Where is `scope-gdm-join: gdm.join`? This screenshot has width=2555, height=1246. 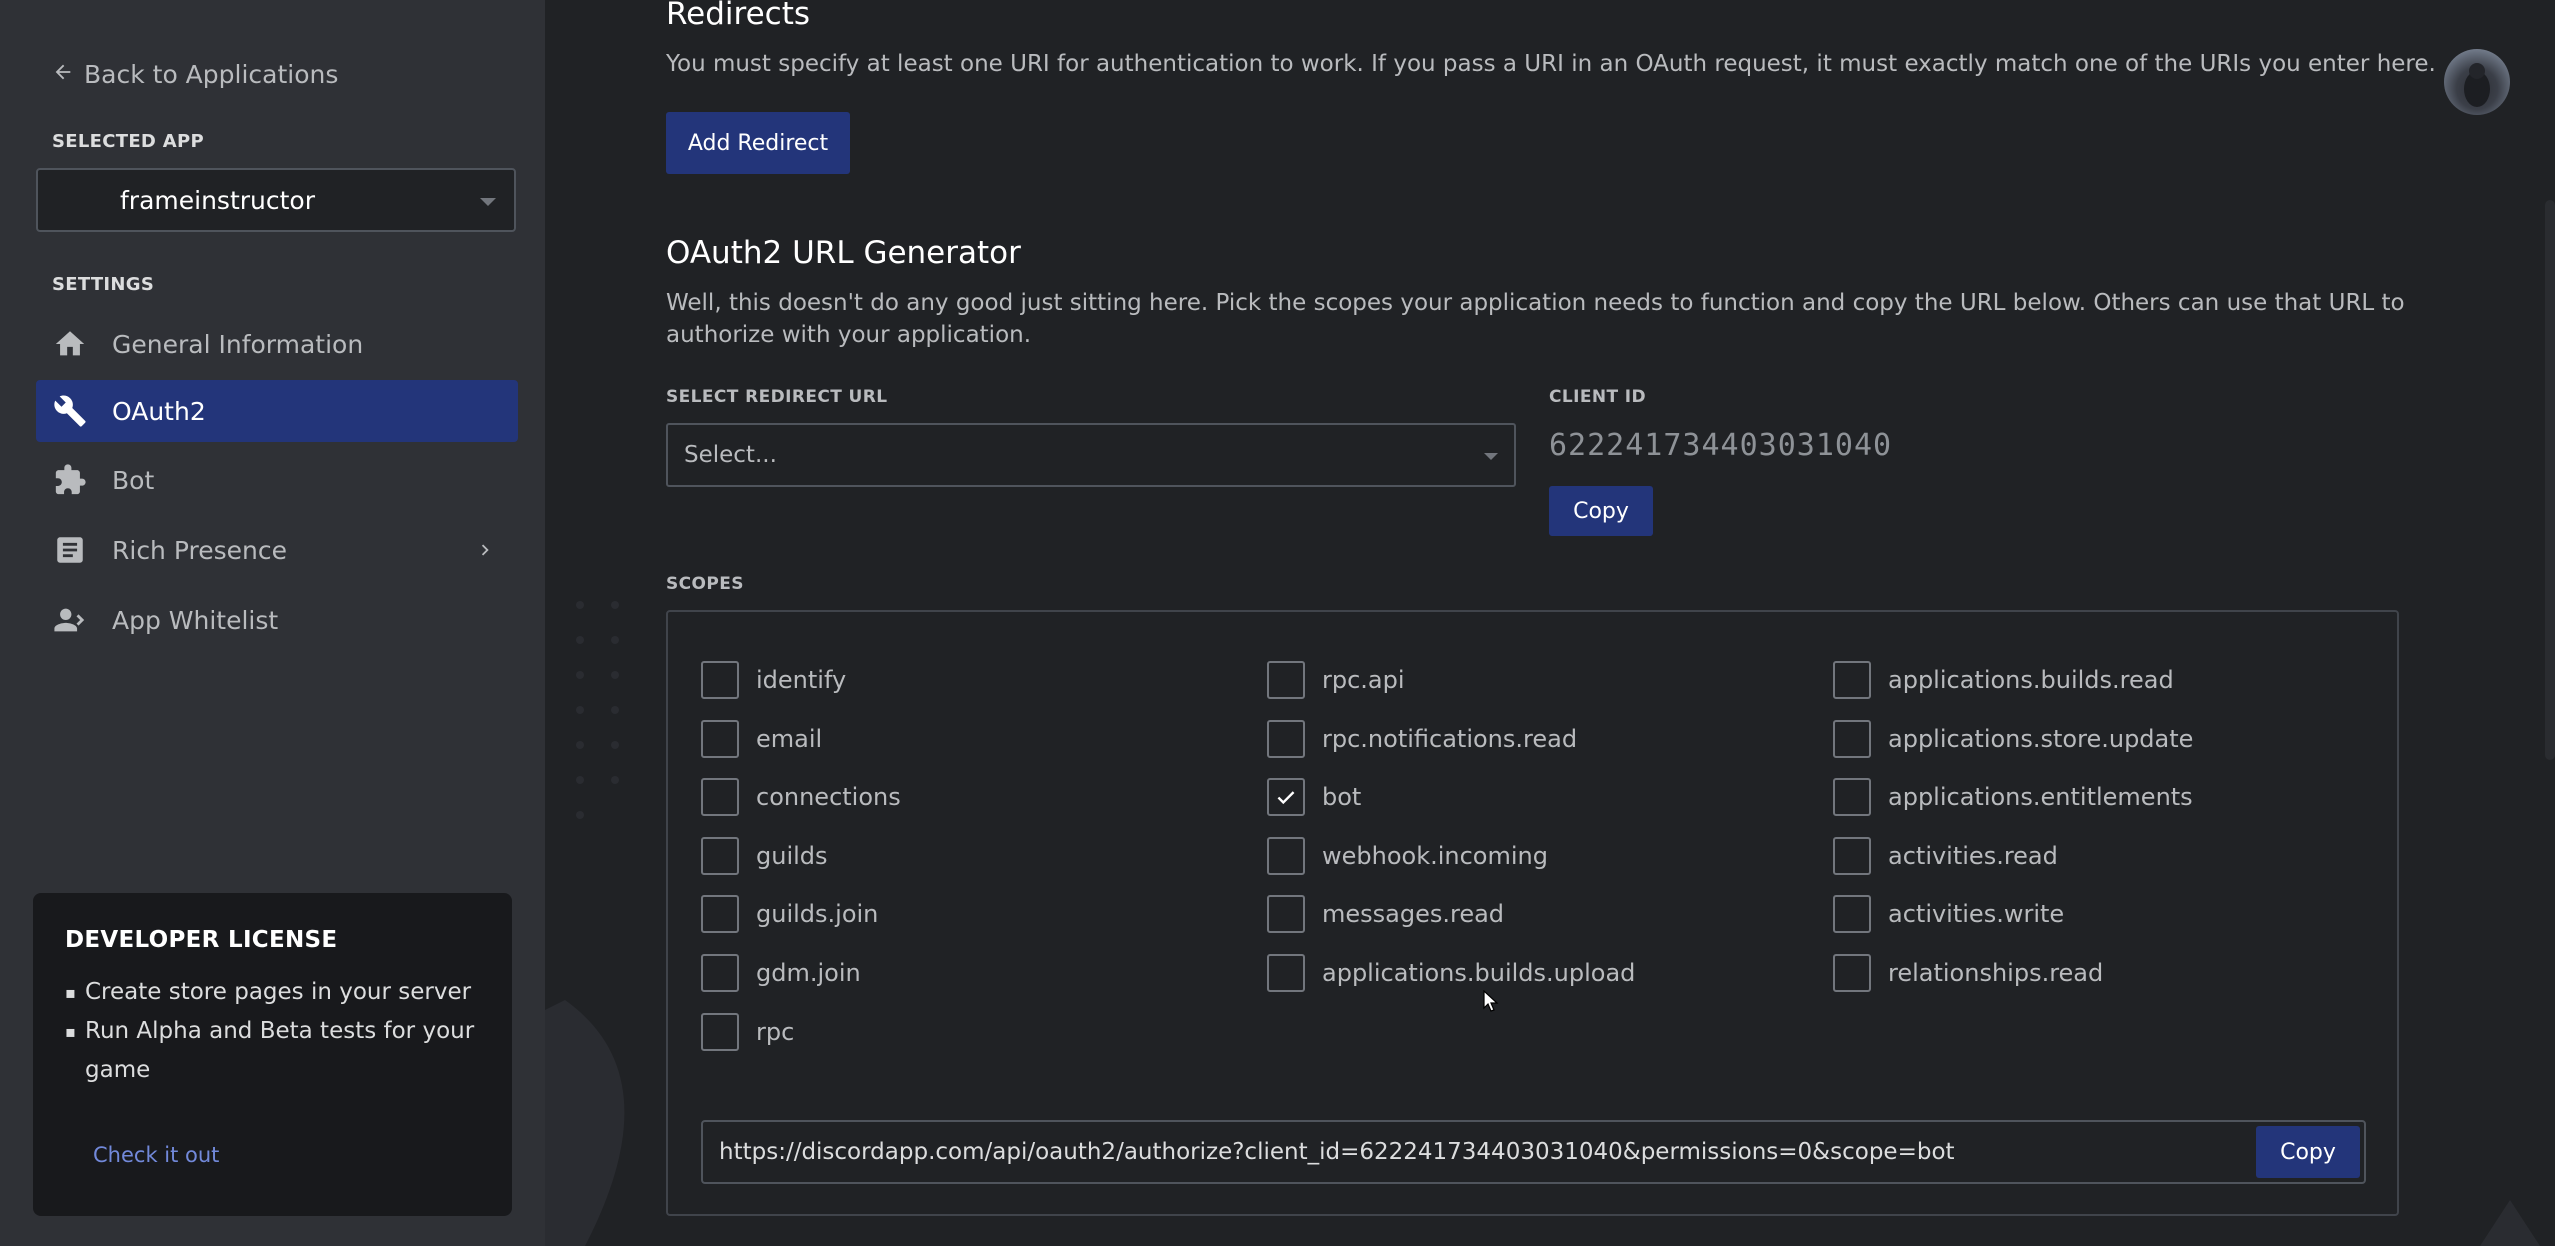 scope-gdm-join: gdm.join is located at coordinates (781, 973).